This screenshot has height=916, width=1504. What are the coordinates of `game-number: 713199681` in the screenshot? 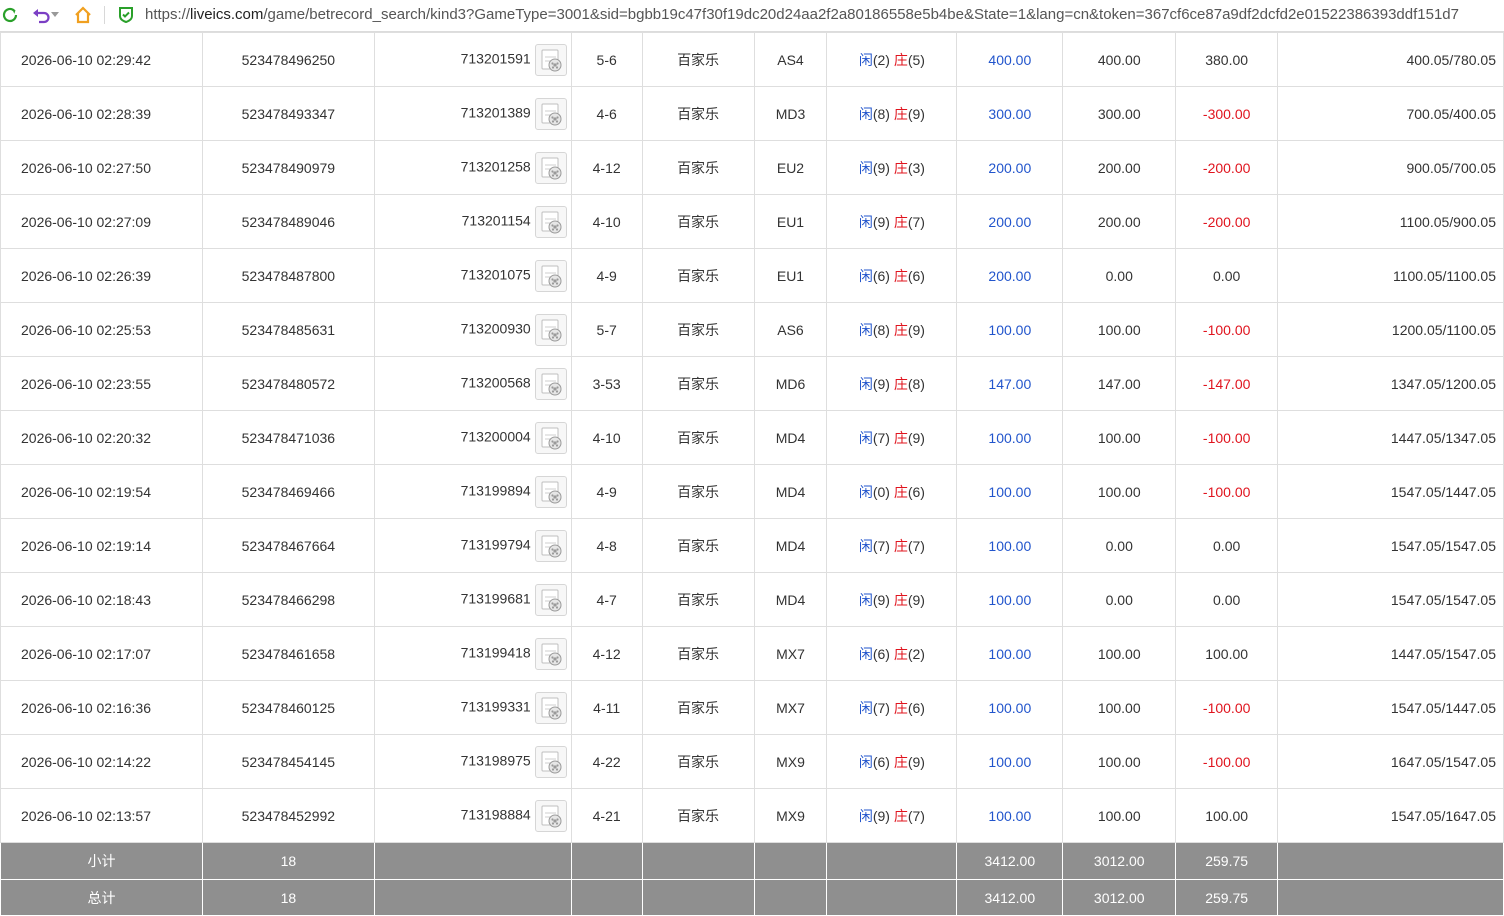 It's located at (495, 598).